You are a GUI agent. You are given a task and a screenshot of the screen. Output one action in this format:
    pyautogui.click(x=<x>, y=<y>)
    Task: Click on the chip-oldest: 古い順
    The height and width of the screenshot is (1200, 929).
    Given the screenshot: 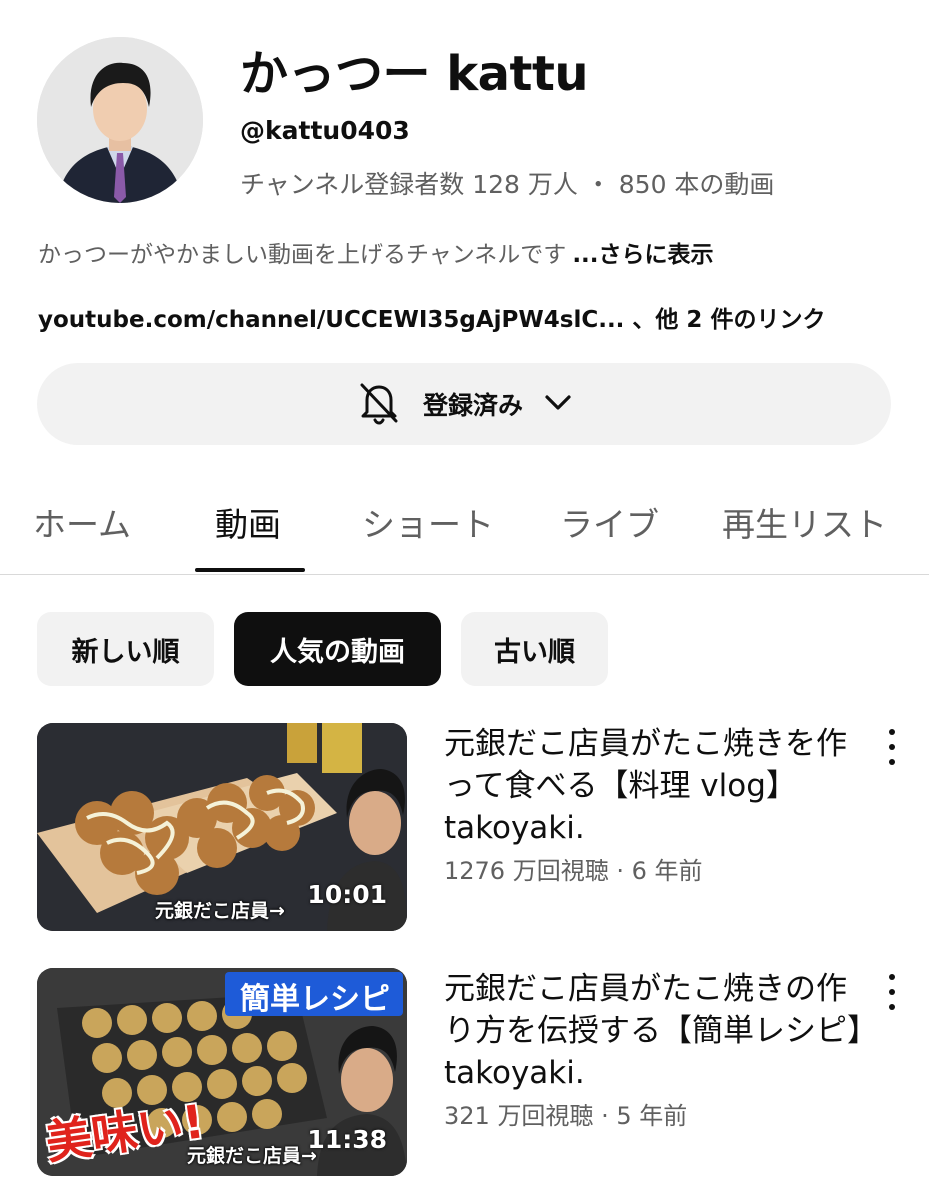 What is the action you would take?
    pyautogui.click(x=534, y=649)
    